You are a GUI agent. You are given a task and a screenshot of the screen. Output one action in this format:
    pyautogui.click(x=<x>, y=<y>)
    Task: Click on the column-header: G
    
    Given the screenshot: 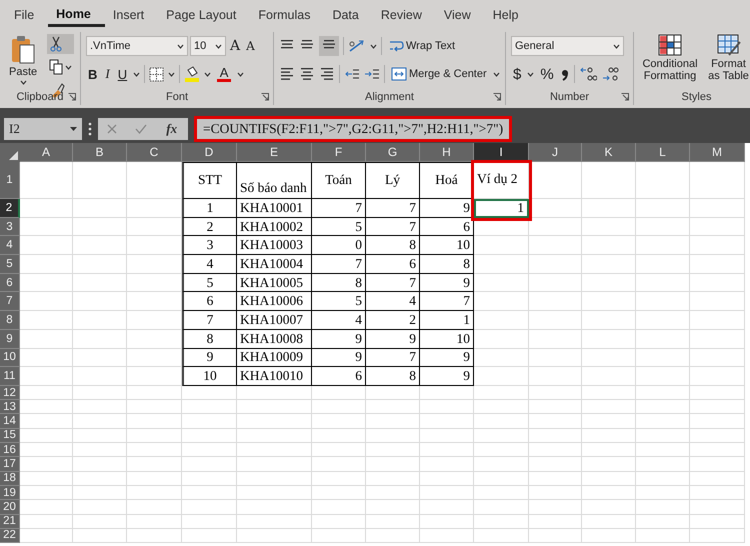 What is the action you would take?
    pyautogui.click(x=393, y=152)
    